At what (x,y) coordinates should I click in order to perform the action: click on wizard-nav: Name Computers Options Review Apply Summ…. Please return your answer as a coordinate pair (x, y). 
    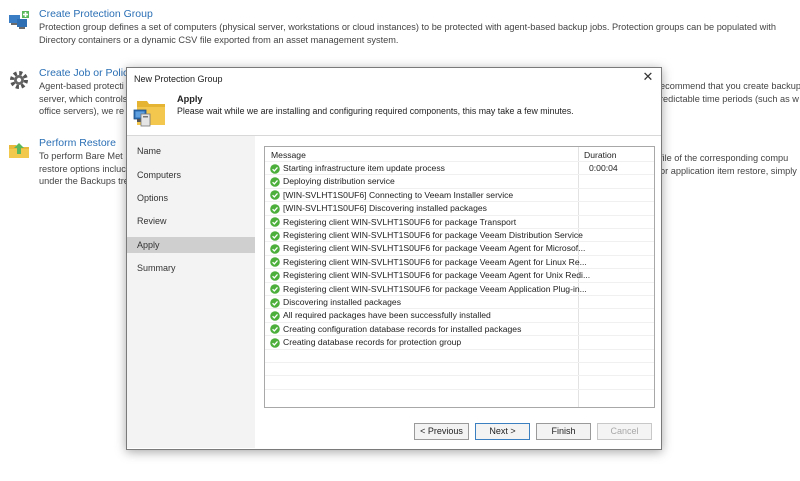
    Looking at the image, I should click on (191, 292).